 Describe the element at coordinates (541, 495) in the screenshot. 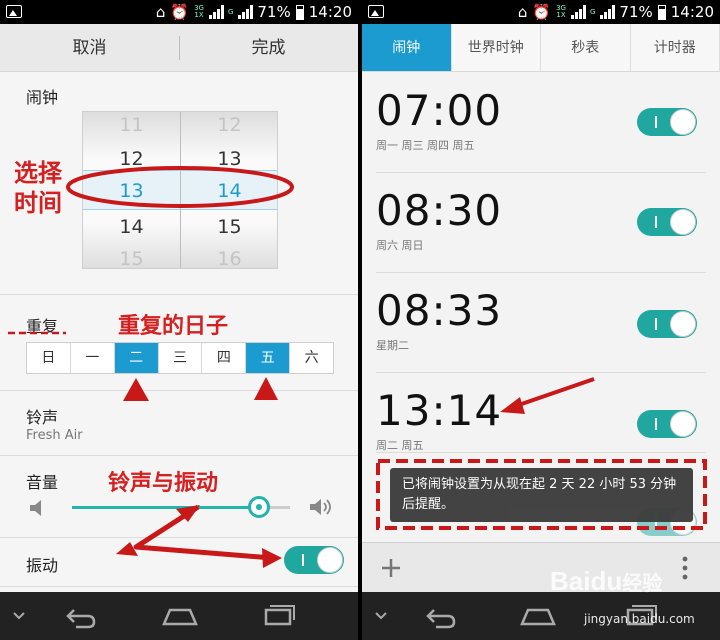

I see `alarm-set-toast: 已将闹钟设置为从现在起 2 天 22 小时 53 分钟后提醒。` at that location.